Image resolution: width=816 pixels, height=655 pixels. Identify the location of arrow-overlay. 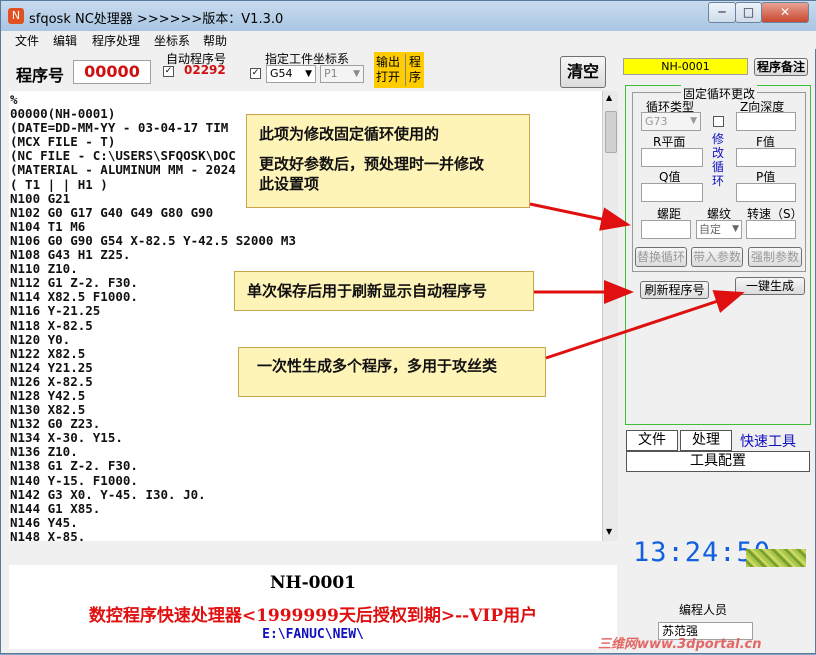
(637, 281).